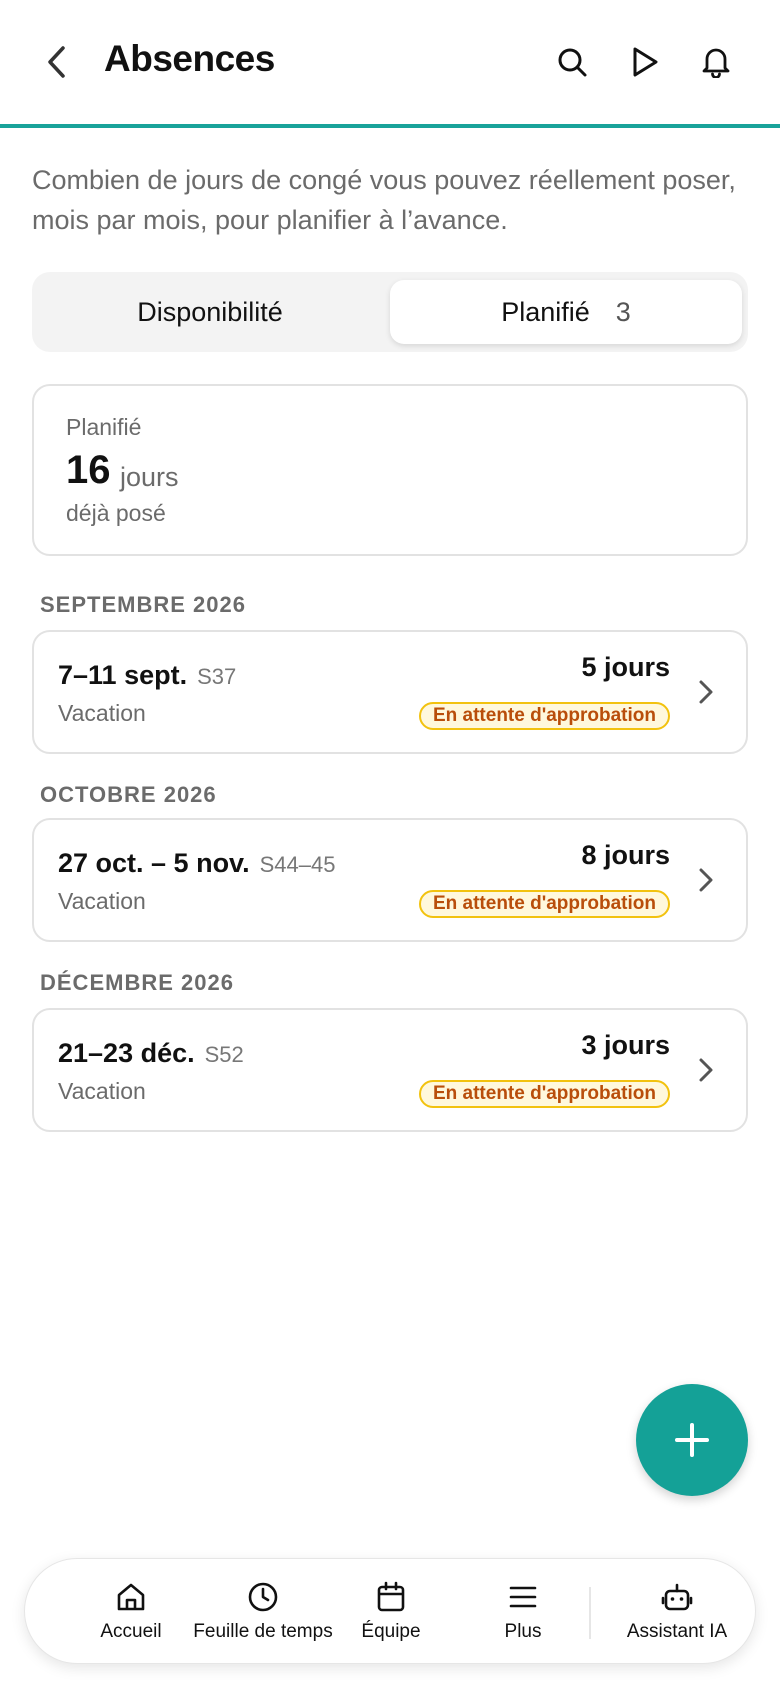 The width and height of the screenshot is (780, 1688). I want to click on summary-label: Planifié, so click(104, 427).